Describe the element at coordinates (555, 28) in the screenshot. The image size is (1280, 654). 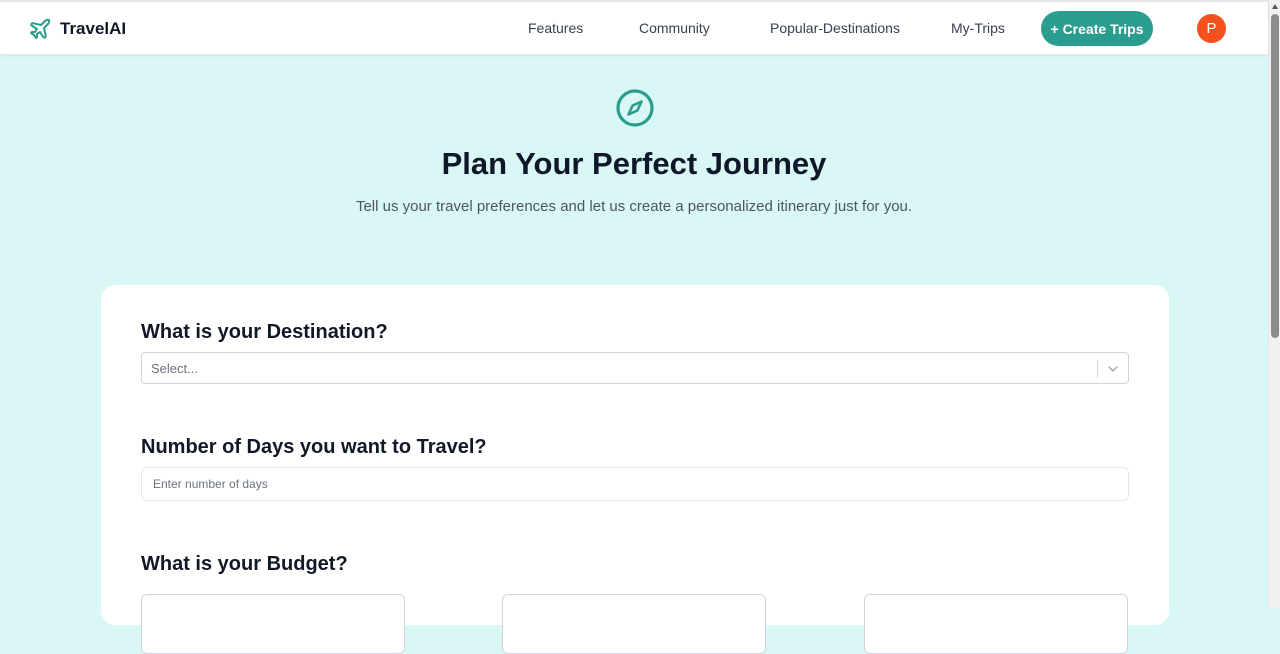
I see `nav-link-features: Features` at that location.